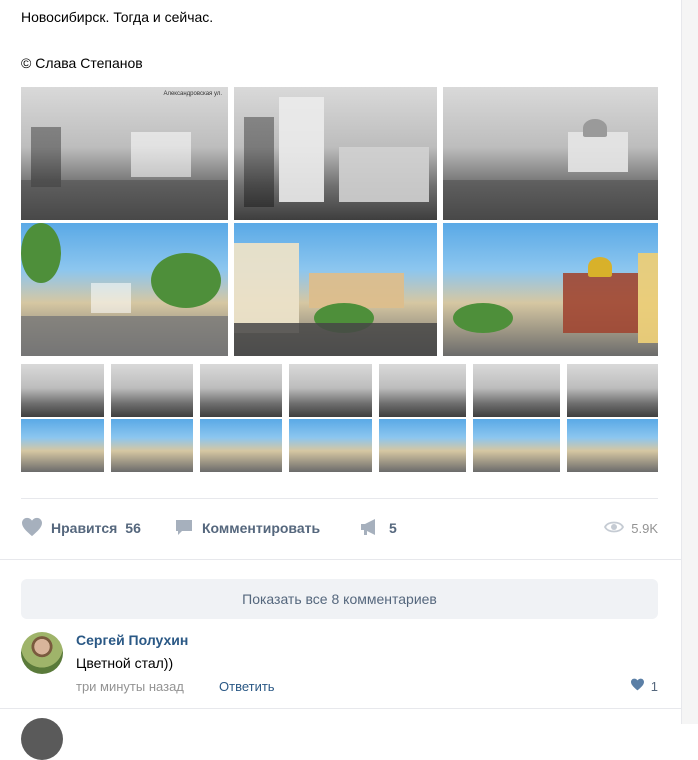 The height and width of the screenshot is (760, 698). Describe the element at coordinates (130, 686) in the screenshot. I see `comment-time: три минуты назад` at that location.